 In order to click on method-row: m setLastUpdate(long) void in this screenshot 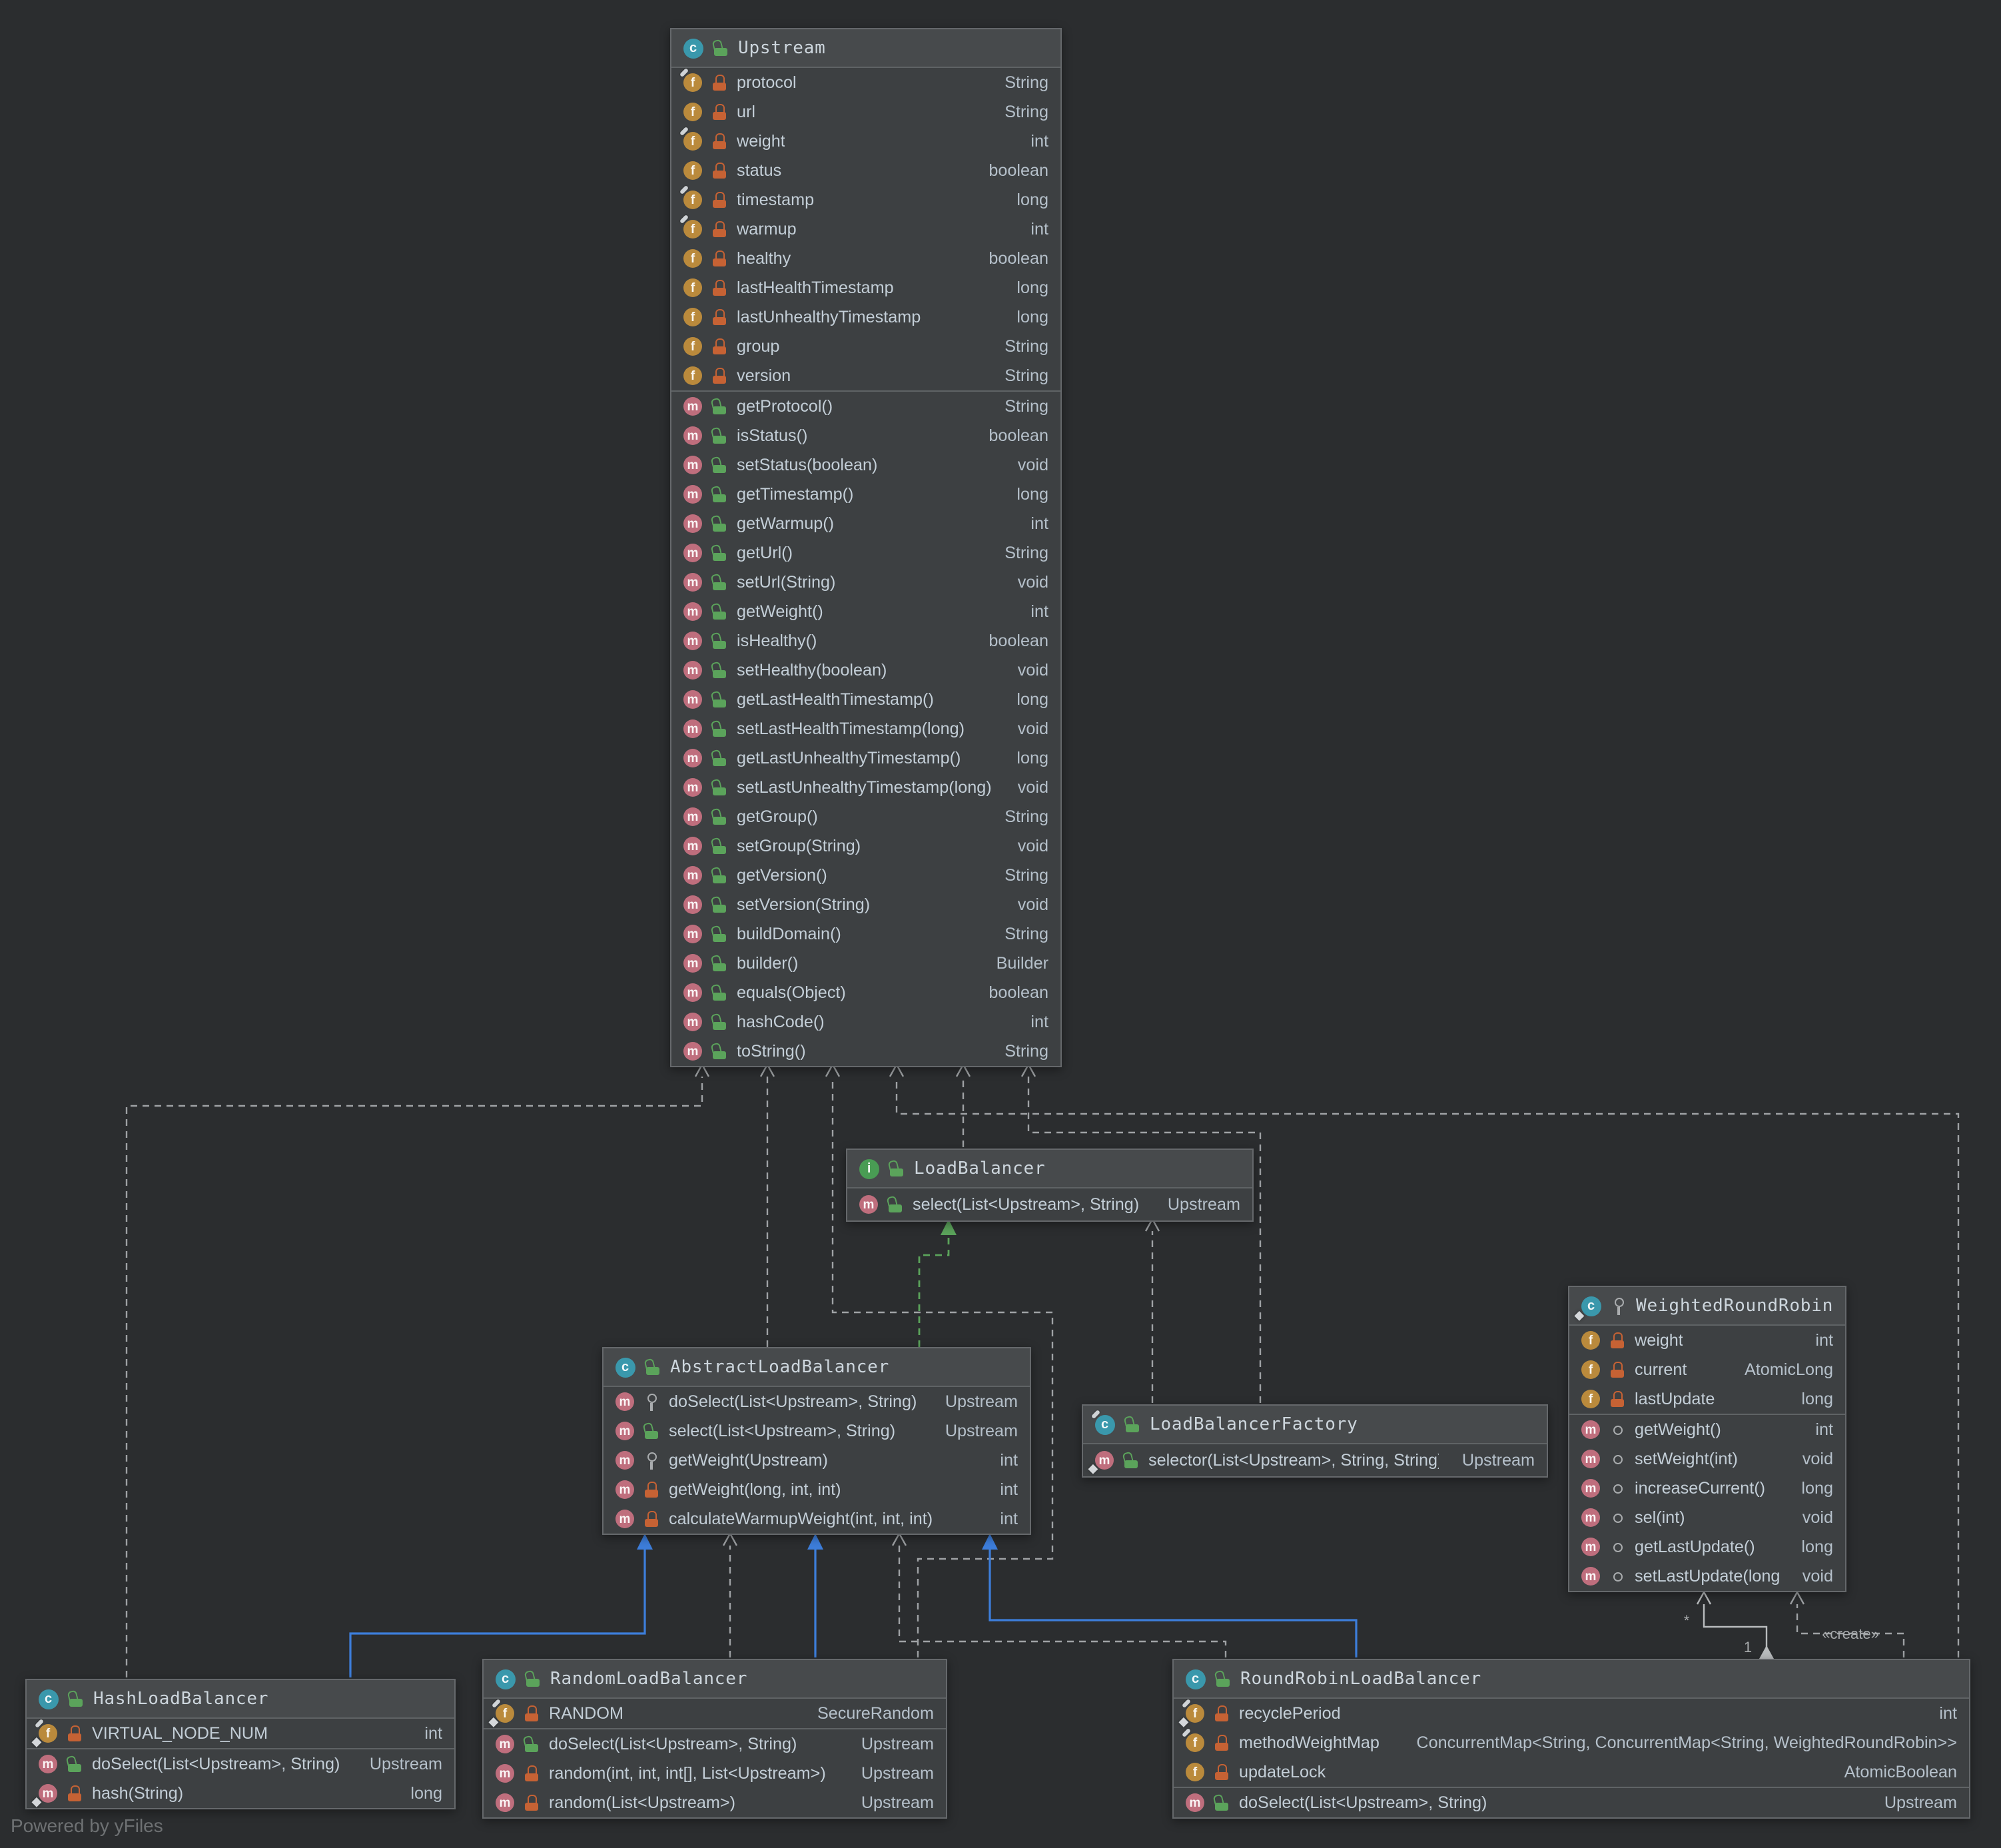, I will do `click(1707, 1576)`.